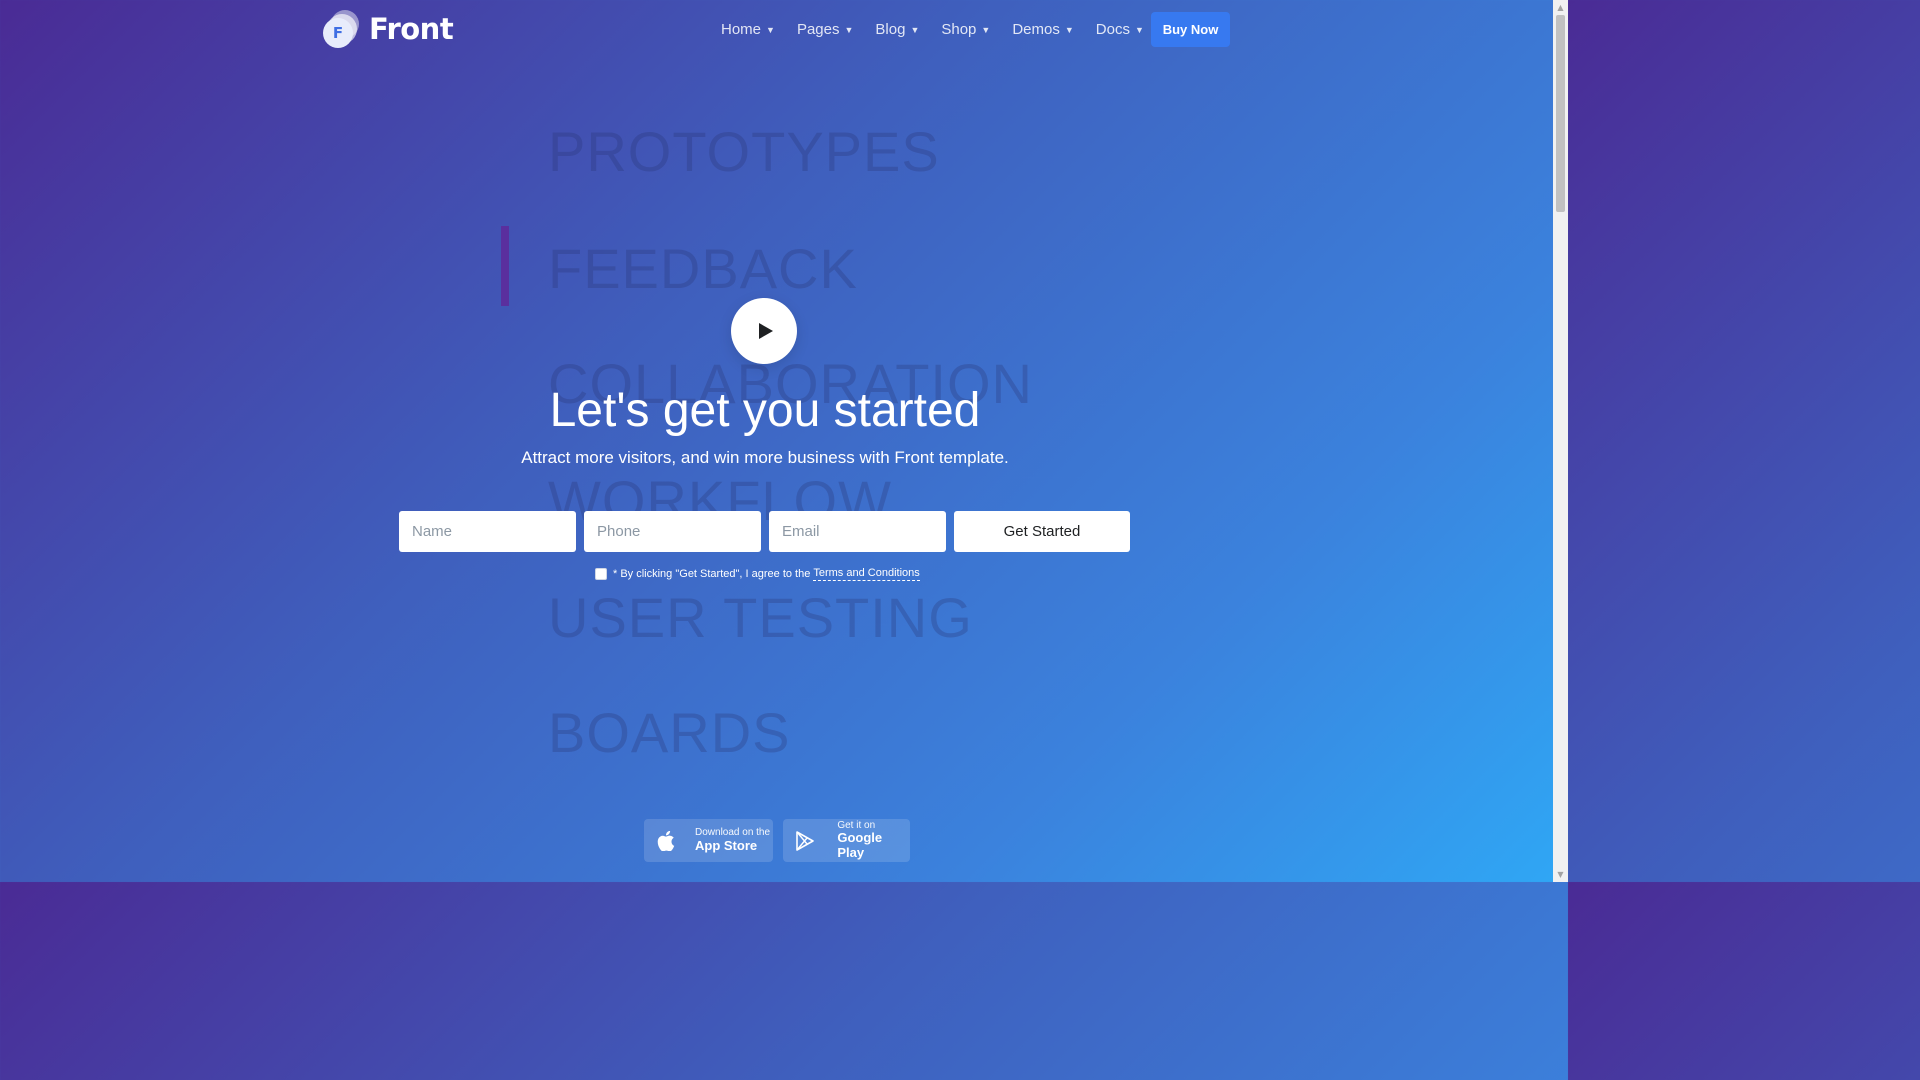  I want to click on app-store-small-text: Download on the, so click(733, 833).